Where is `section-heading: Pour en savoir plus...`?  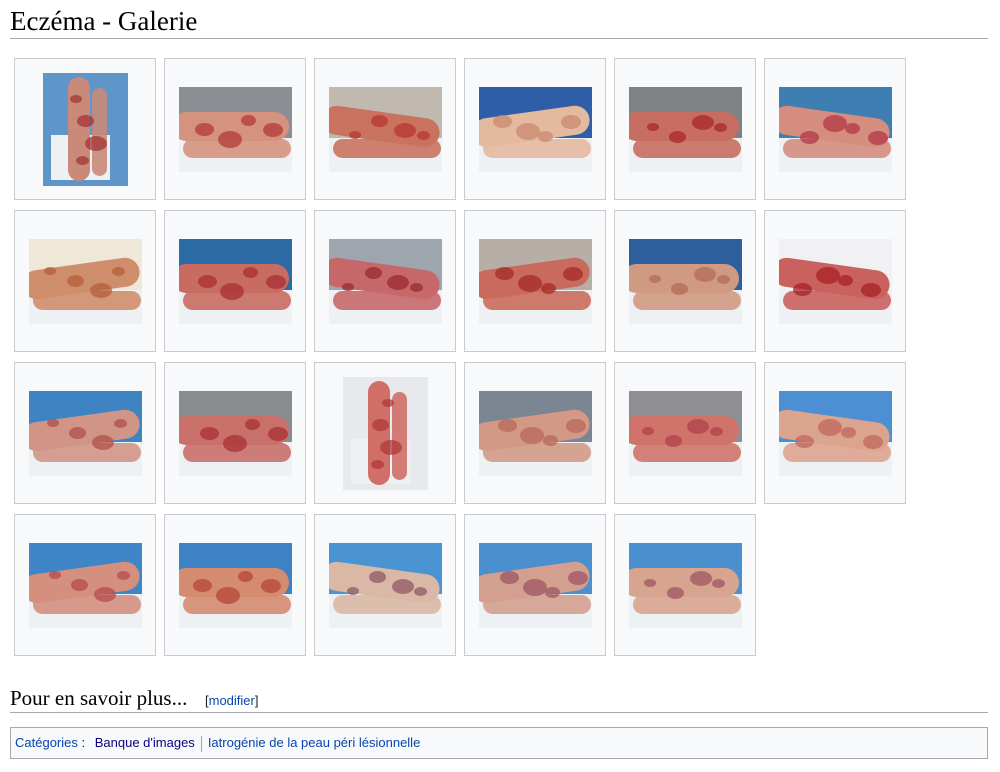
section-heading: Pour en savoir plus... is located at coordinates (99, 698).